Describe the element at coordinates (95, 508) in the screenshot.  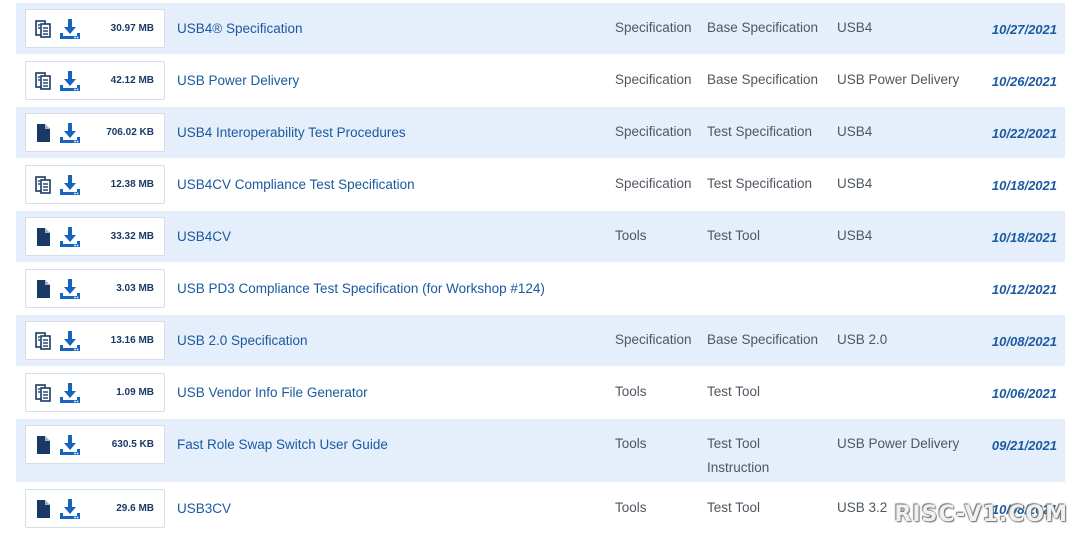
I see `download-box: 29.6 MB` at that location.